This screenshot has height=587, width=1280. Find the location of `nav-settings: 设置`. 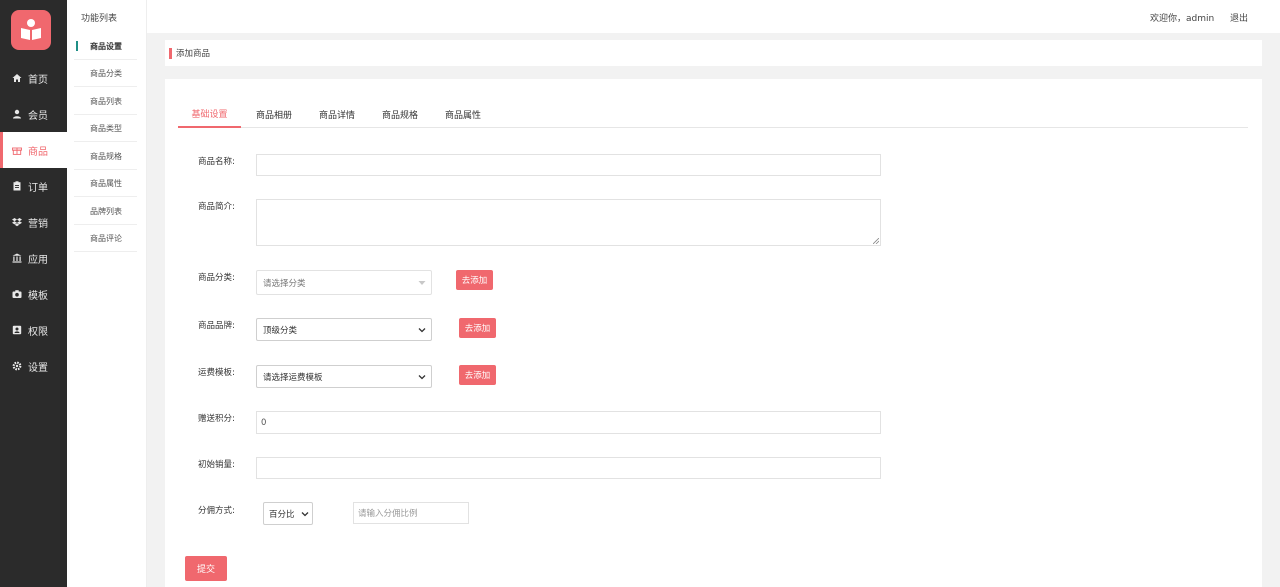

nav-settings: 设置 is located at coordinates (33, 366).